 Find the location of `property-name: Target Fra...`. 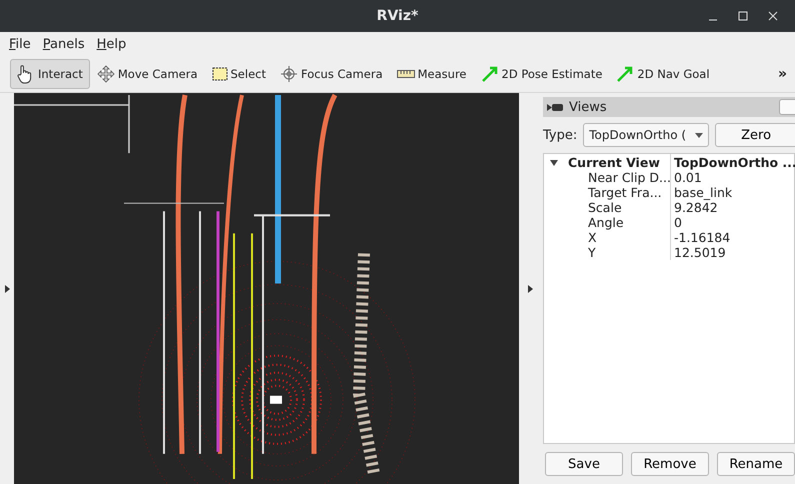

property-name: Target Fra... is located at coordinates (607, 192).